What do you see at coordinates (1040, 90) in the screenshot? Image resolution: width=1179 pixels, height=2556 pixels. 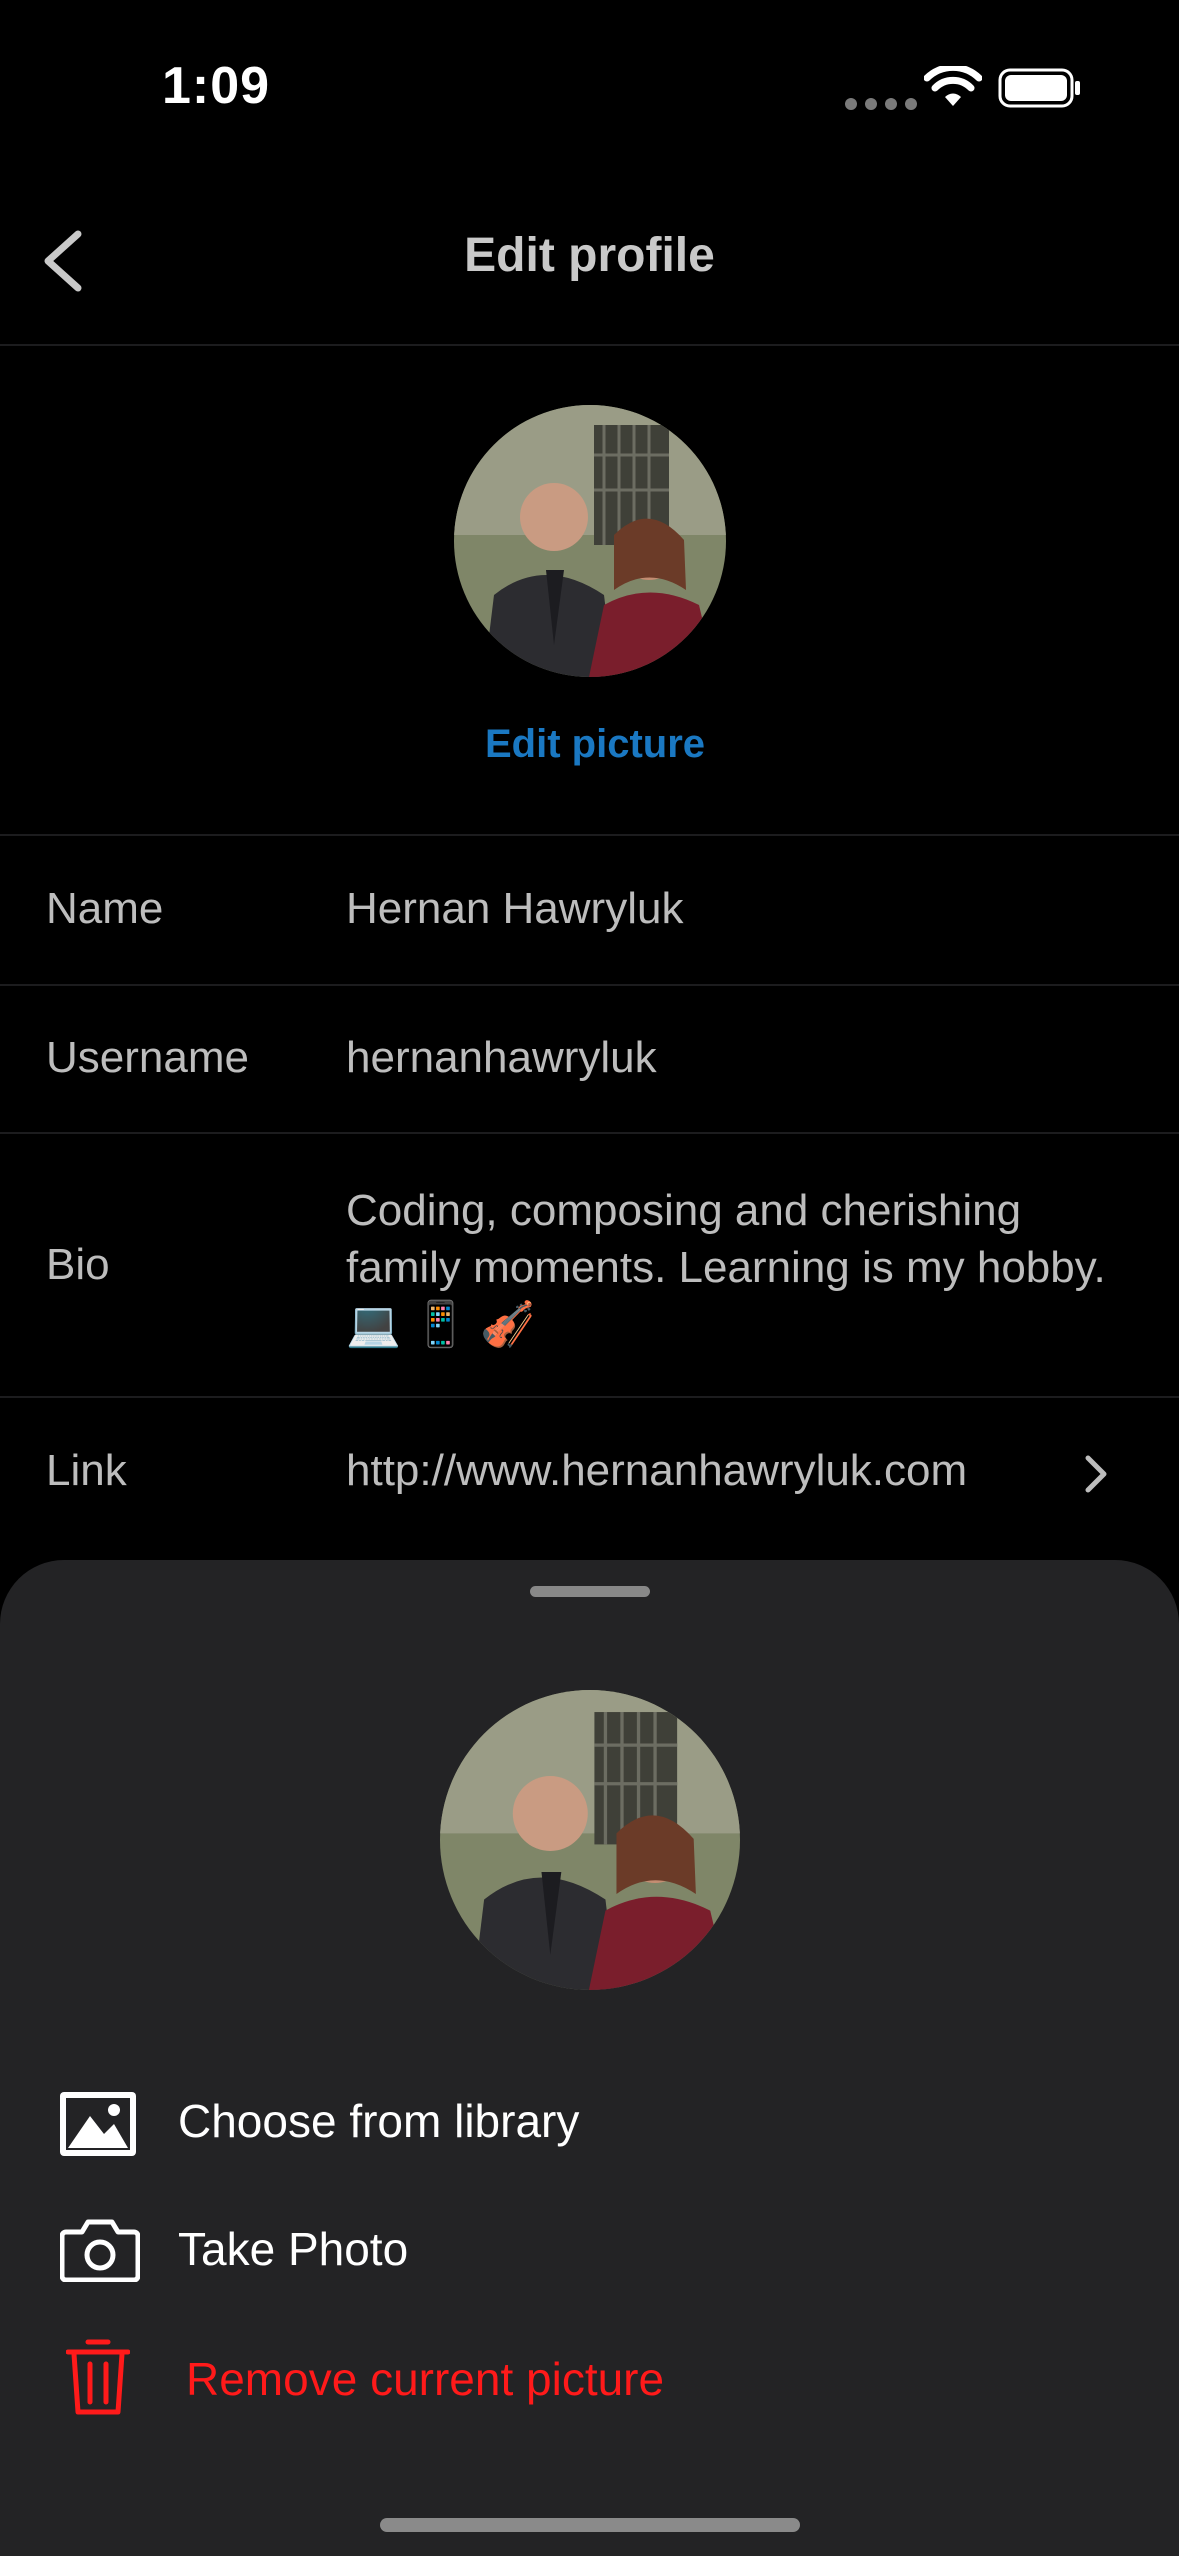 I see `battery-icon` at bounding box center [1040, 90].